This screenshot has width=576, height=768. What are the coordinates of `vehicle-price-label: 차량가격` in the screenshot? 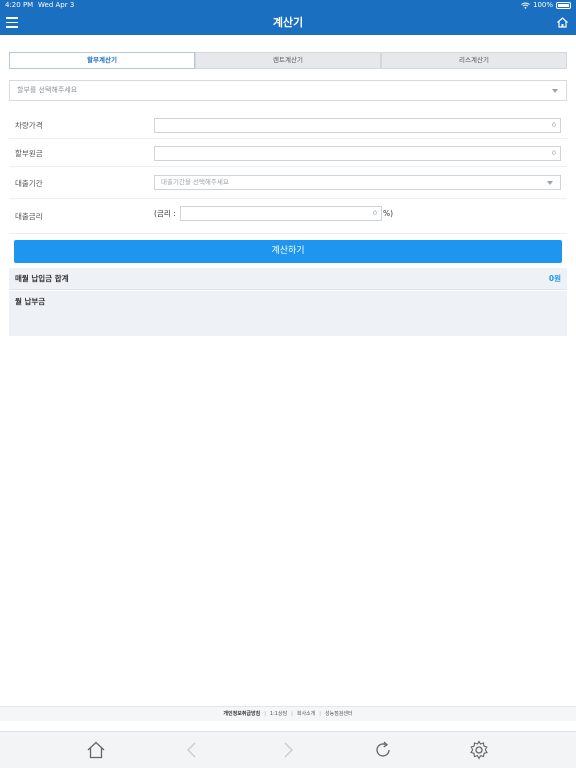 It's located at (29, 125).